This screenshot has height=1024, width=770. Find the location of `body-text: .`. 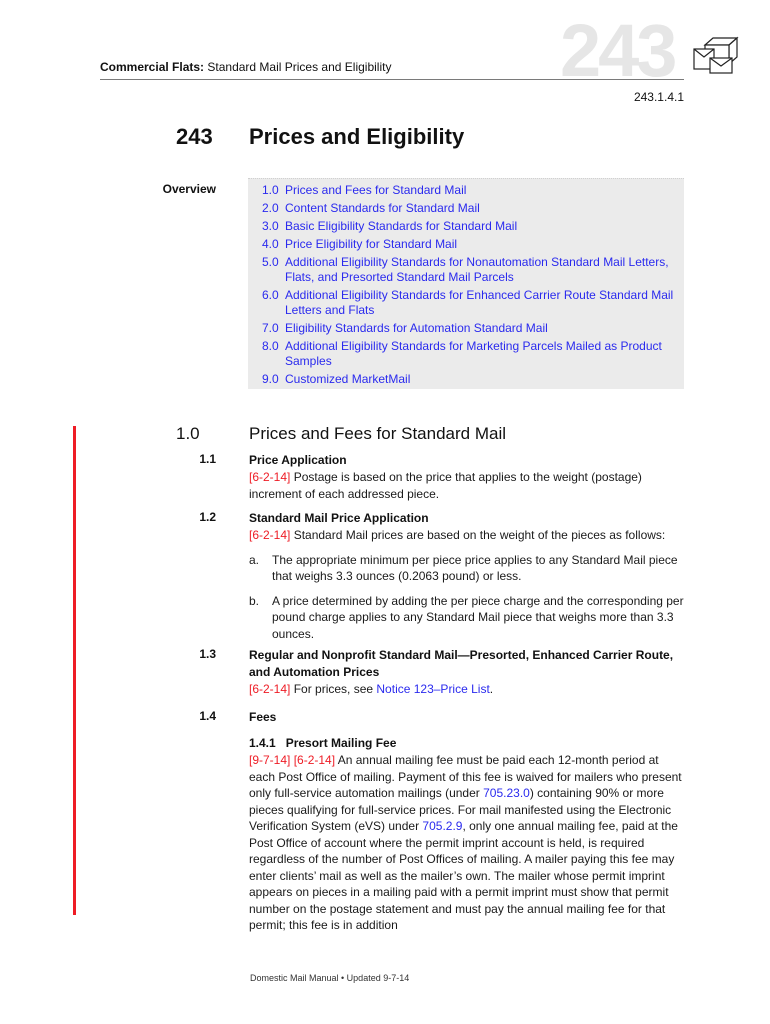

body-text: . is located at coordinates (491, 689).